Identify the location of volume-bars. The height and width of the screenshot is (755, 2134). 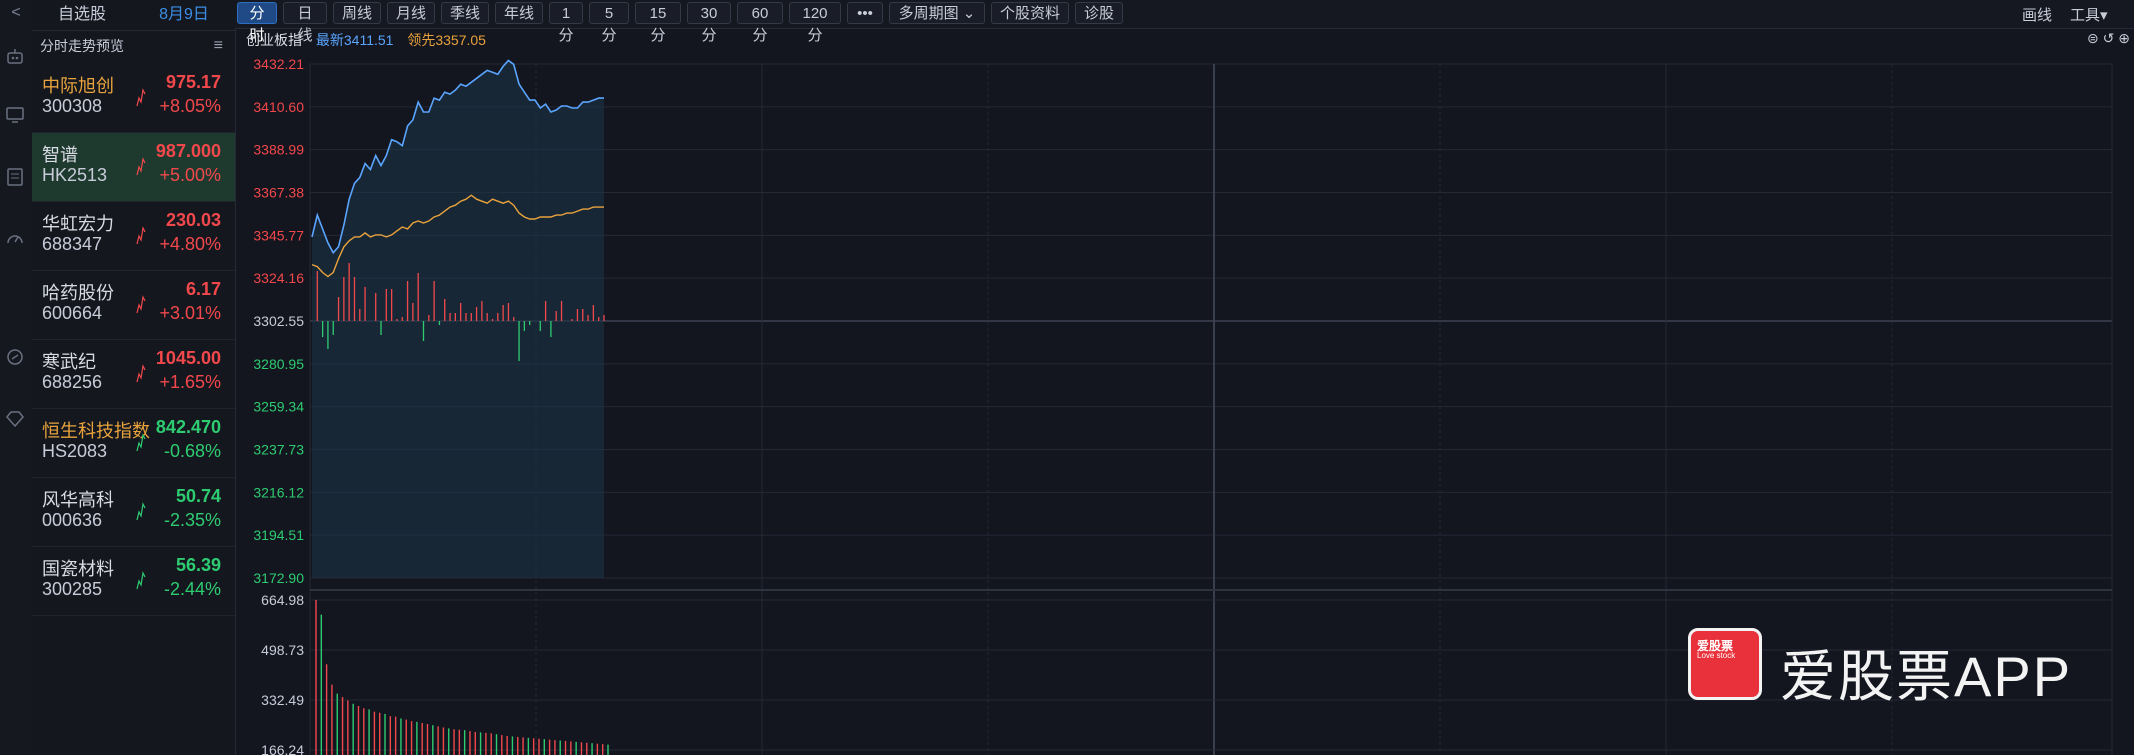
(462, 677).